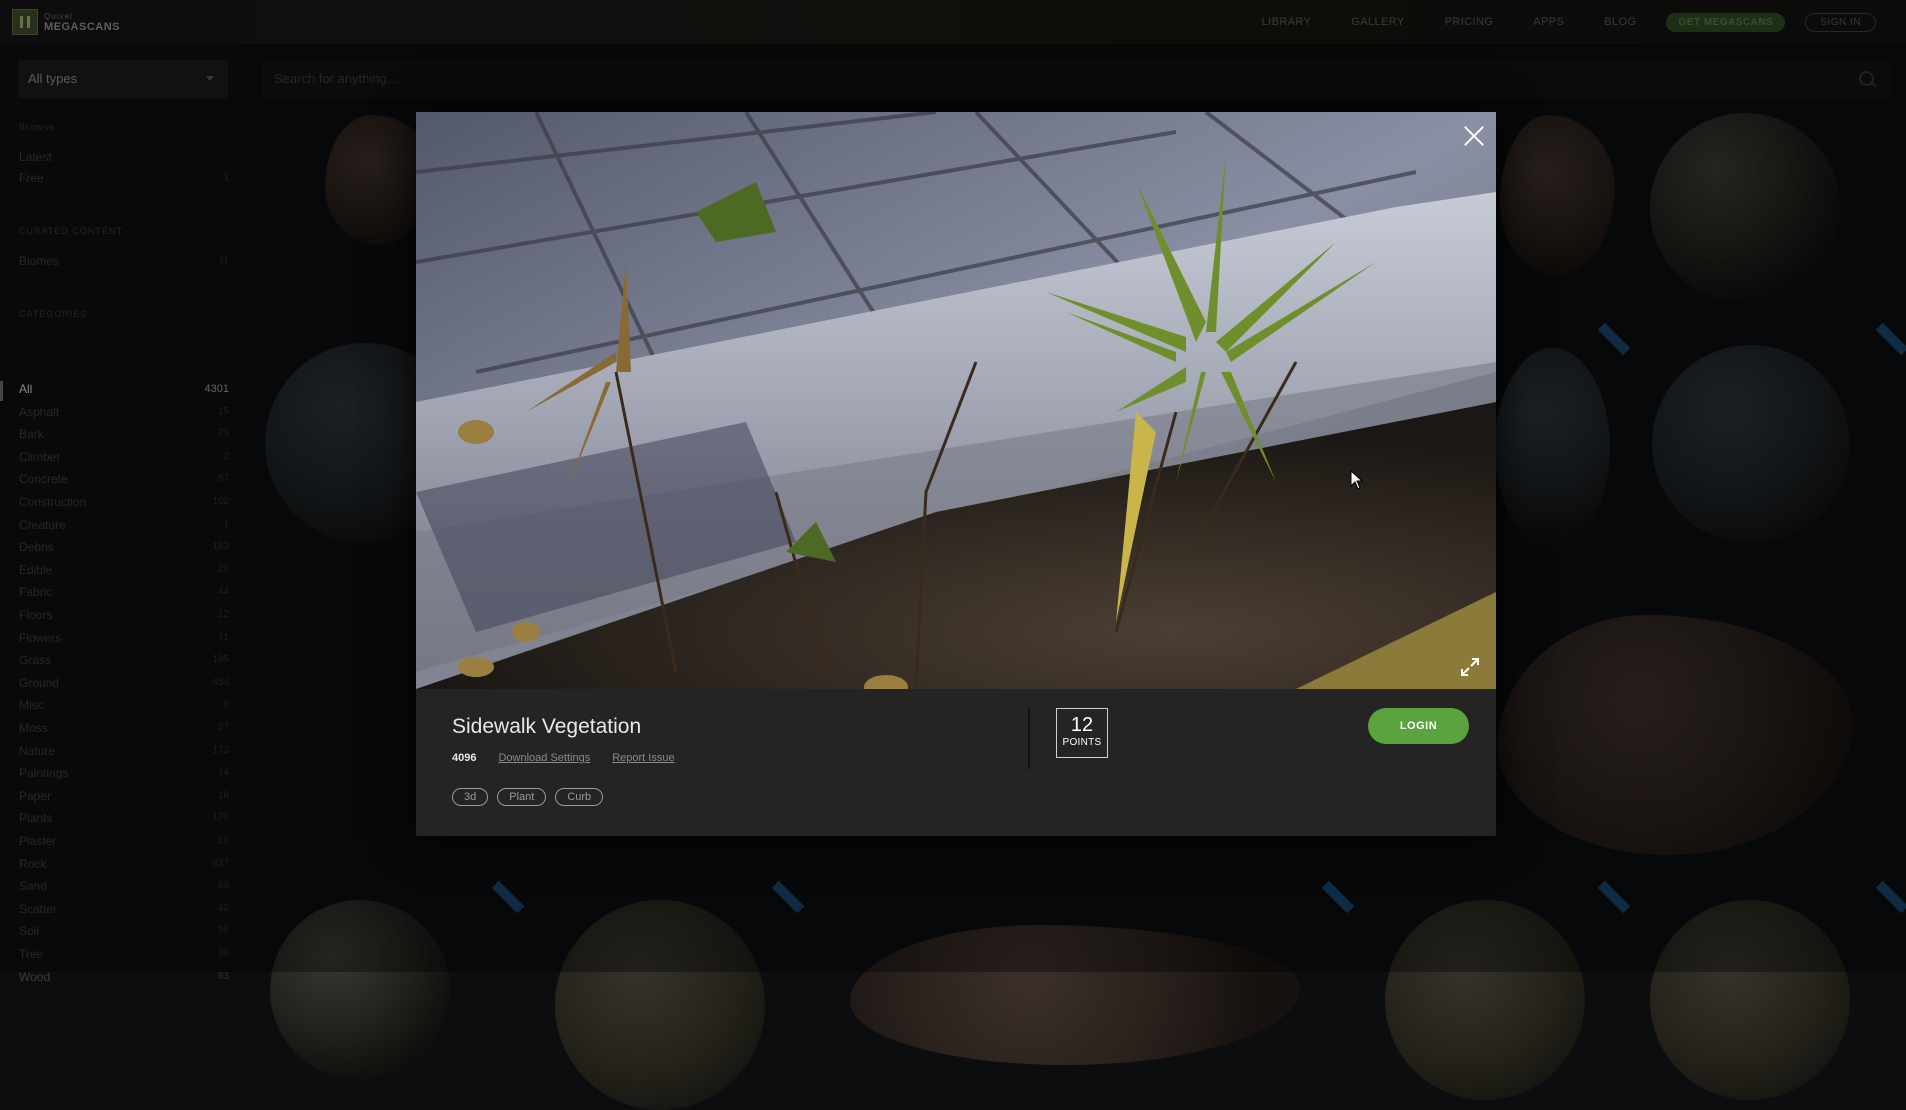  I want to click on tag-list: 3d Plant Curb, so click(528, 797).